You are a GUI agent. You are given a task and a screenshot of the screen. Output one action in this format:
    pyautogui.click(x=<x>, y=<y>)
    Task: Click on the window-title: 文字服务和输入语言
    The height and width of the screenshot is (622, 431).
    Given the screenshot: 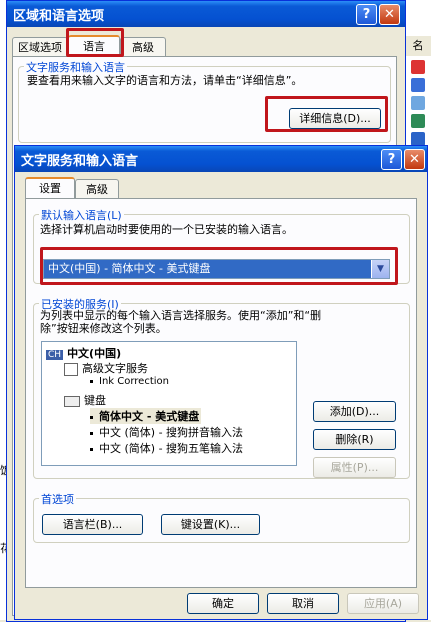 What is the action you would take?
    pyautogui.click(x=80, y=161)
    